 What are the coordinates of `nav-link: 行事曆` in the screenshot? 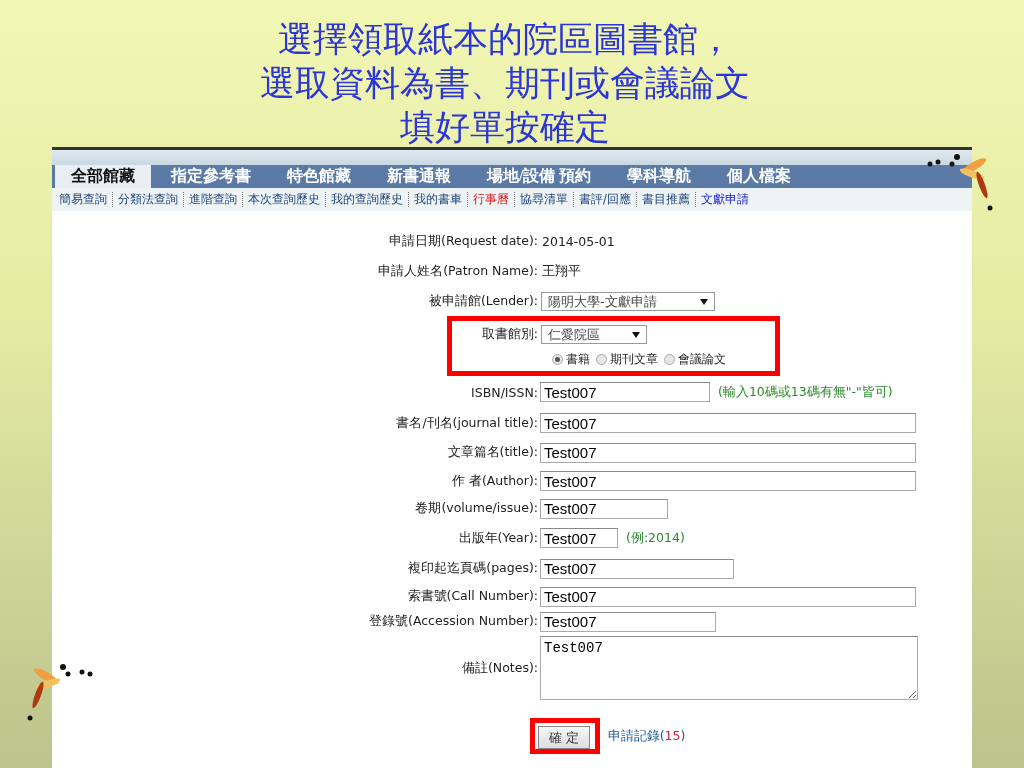 It's located at (491, 199).